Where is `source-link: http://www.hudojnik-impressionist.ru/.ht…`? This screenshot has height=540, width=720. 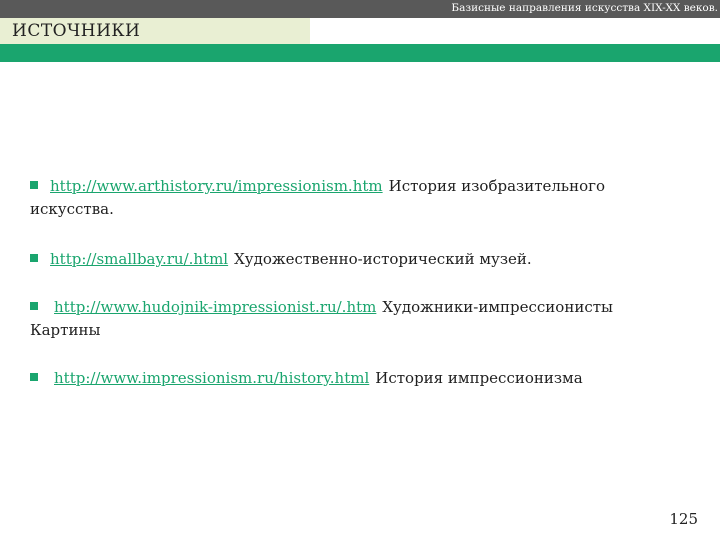
source-link: http://www.hudojnik-impressionist.ru/.ht… is located at coordinates (215, 307).